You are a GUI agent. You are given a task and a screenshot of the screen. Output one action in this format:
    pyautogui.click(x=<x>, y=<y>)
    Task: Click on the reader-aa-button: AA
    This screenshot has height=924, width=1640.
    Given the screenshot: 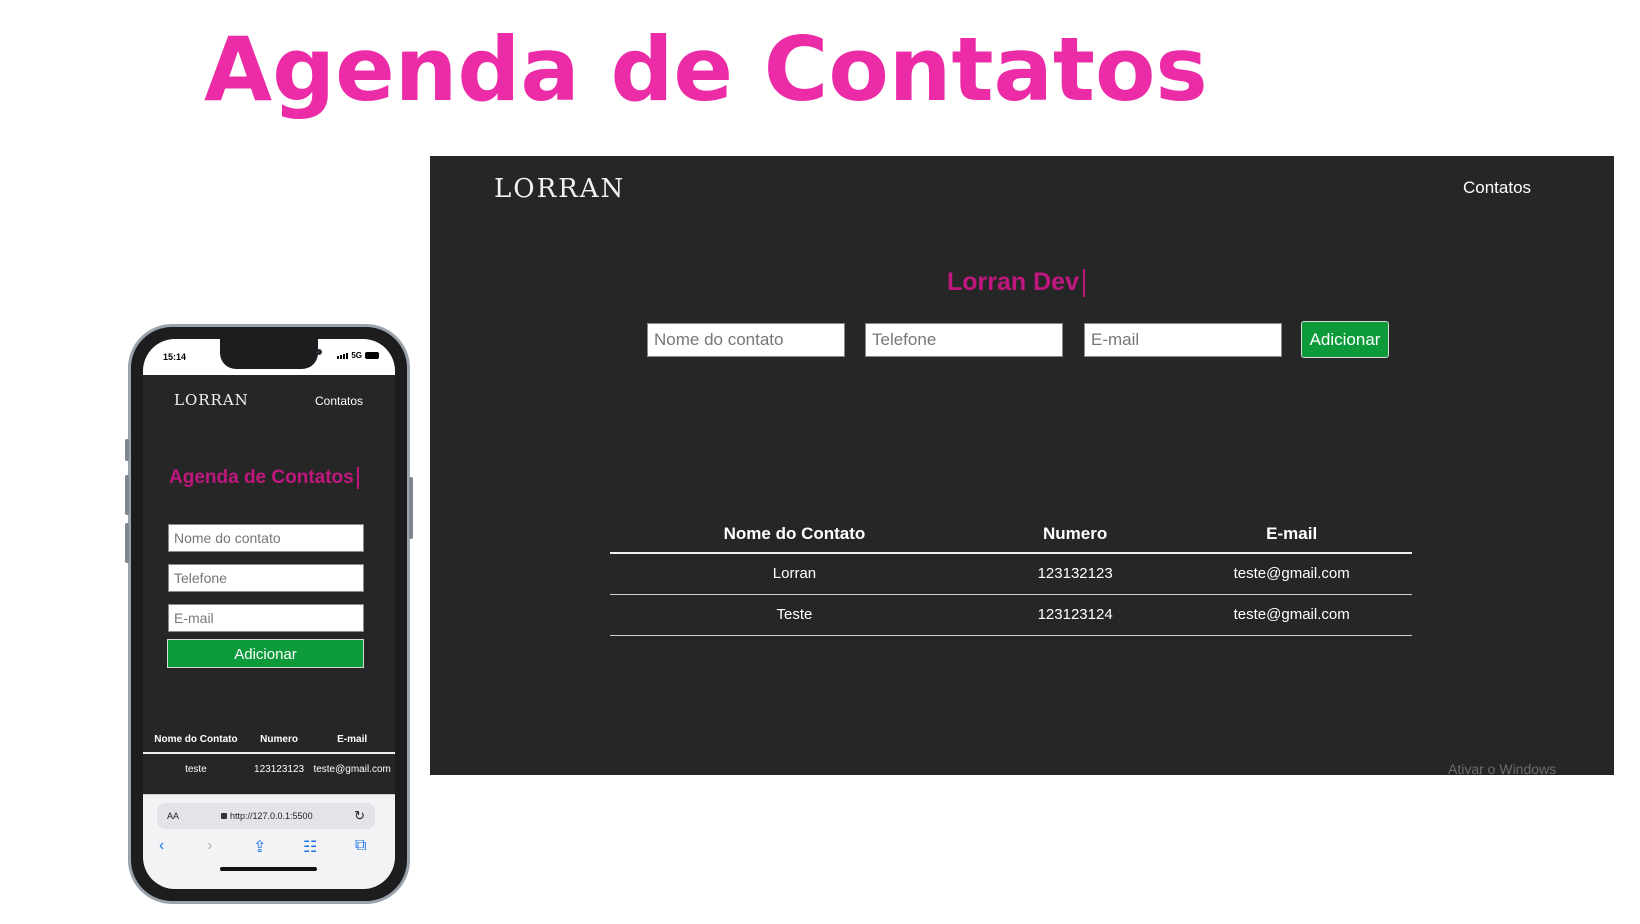 What is the action you would take?
    pyautogui.click(x=173, y=816)
    